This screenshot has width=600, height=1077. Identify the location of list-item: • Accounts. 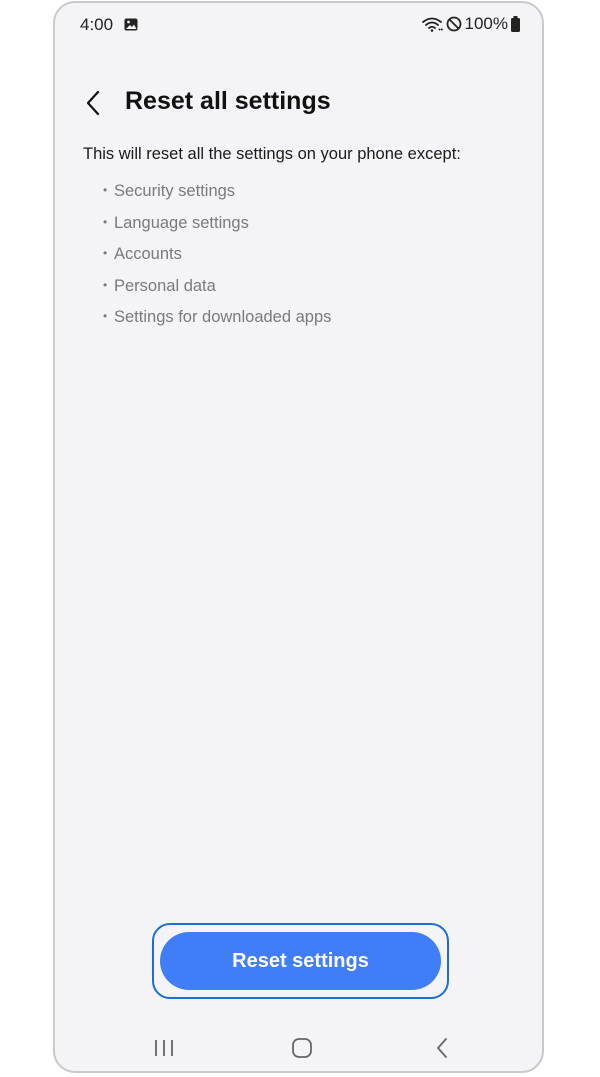
(217, 258).